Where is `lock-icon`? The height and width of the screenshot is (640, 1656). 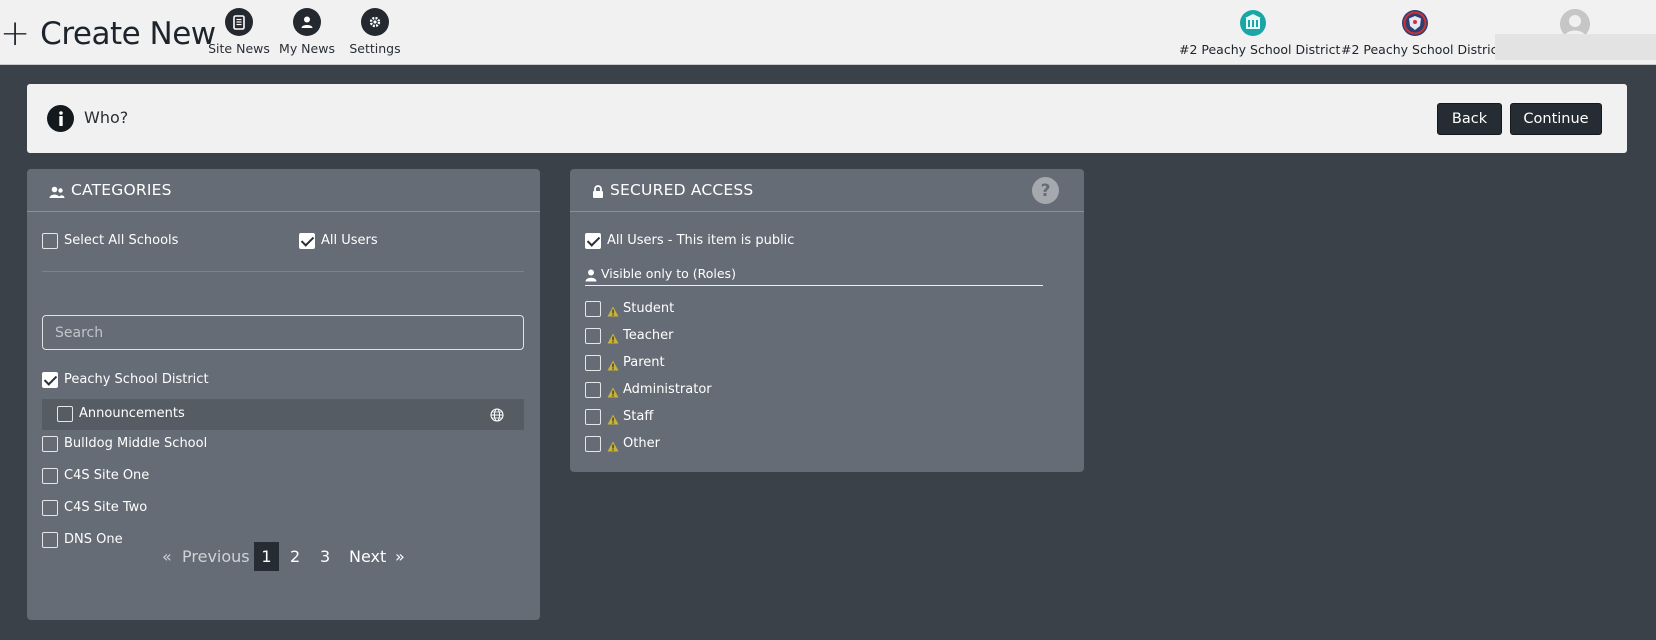
lock-icon is located at coordinates (598, 193).